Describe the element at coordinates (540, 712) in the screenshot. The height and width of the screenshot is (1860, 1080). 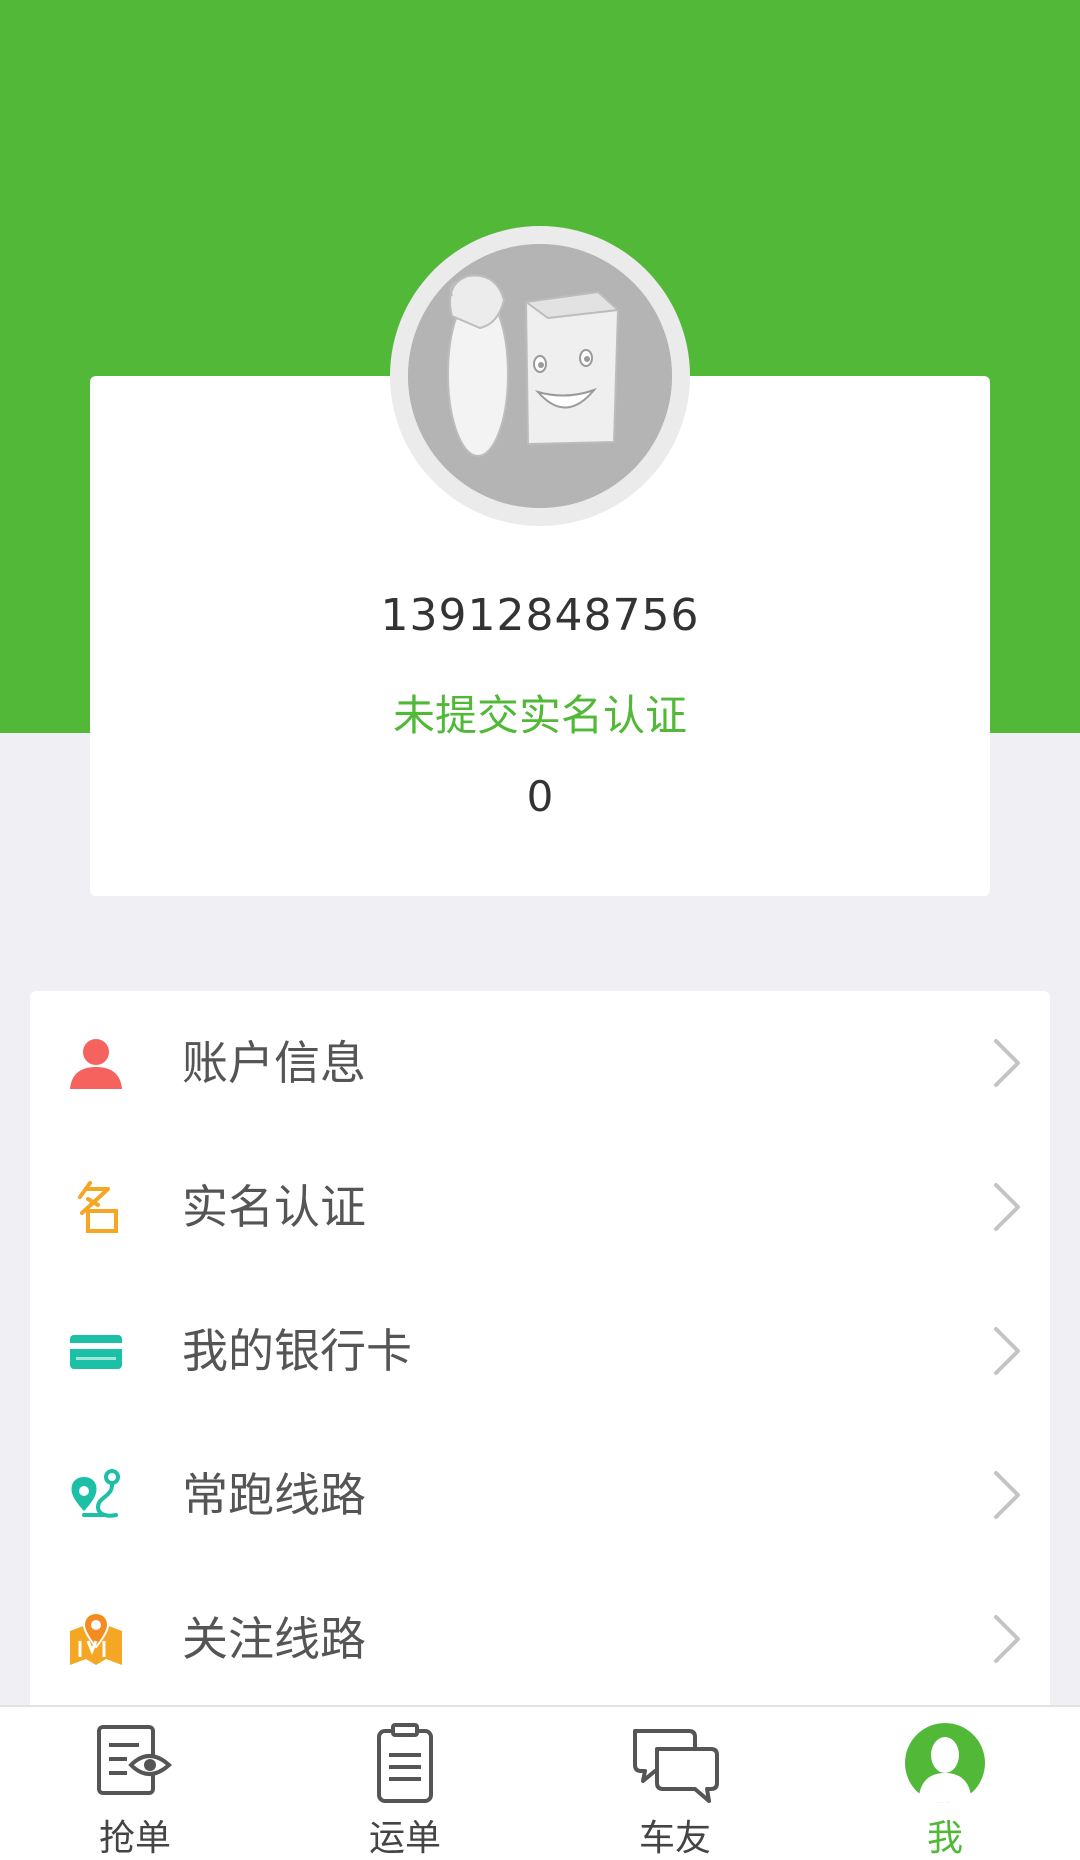
I see `verification-status: 未提交实名认证` at that location.